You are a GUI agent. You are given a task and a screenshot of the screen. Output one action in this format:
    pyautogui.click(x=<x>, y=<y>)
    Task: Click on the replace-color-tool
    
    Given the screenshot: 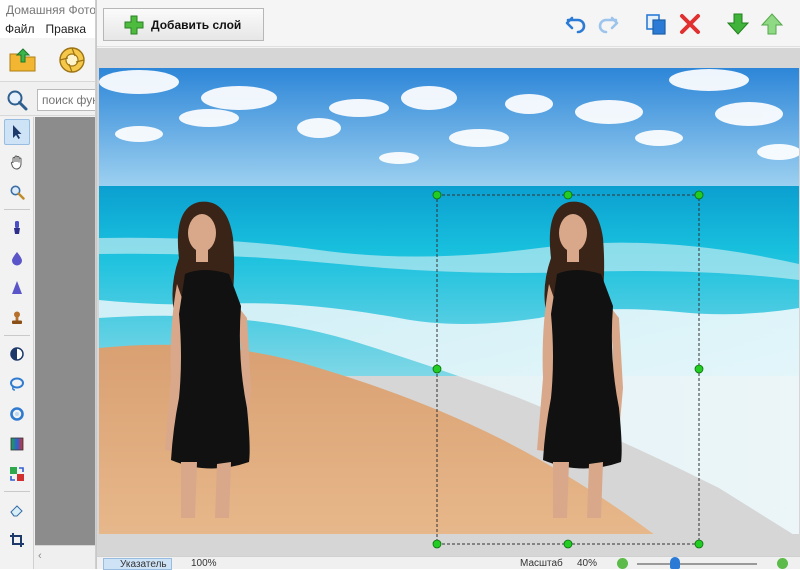 What is the action you would take?
    pyautogui.click(x=17, y=474)
    